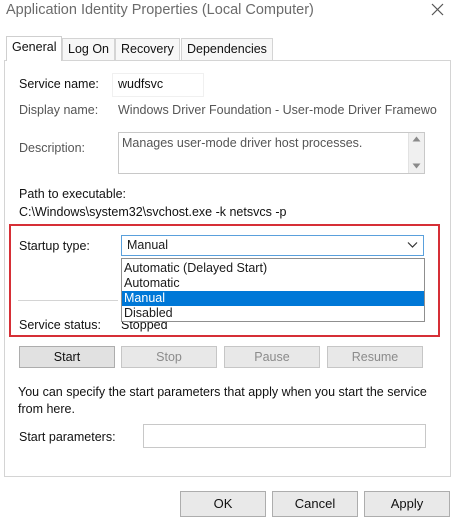  I want to click on stop-button: Stop, so click(169, 357).